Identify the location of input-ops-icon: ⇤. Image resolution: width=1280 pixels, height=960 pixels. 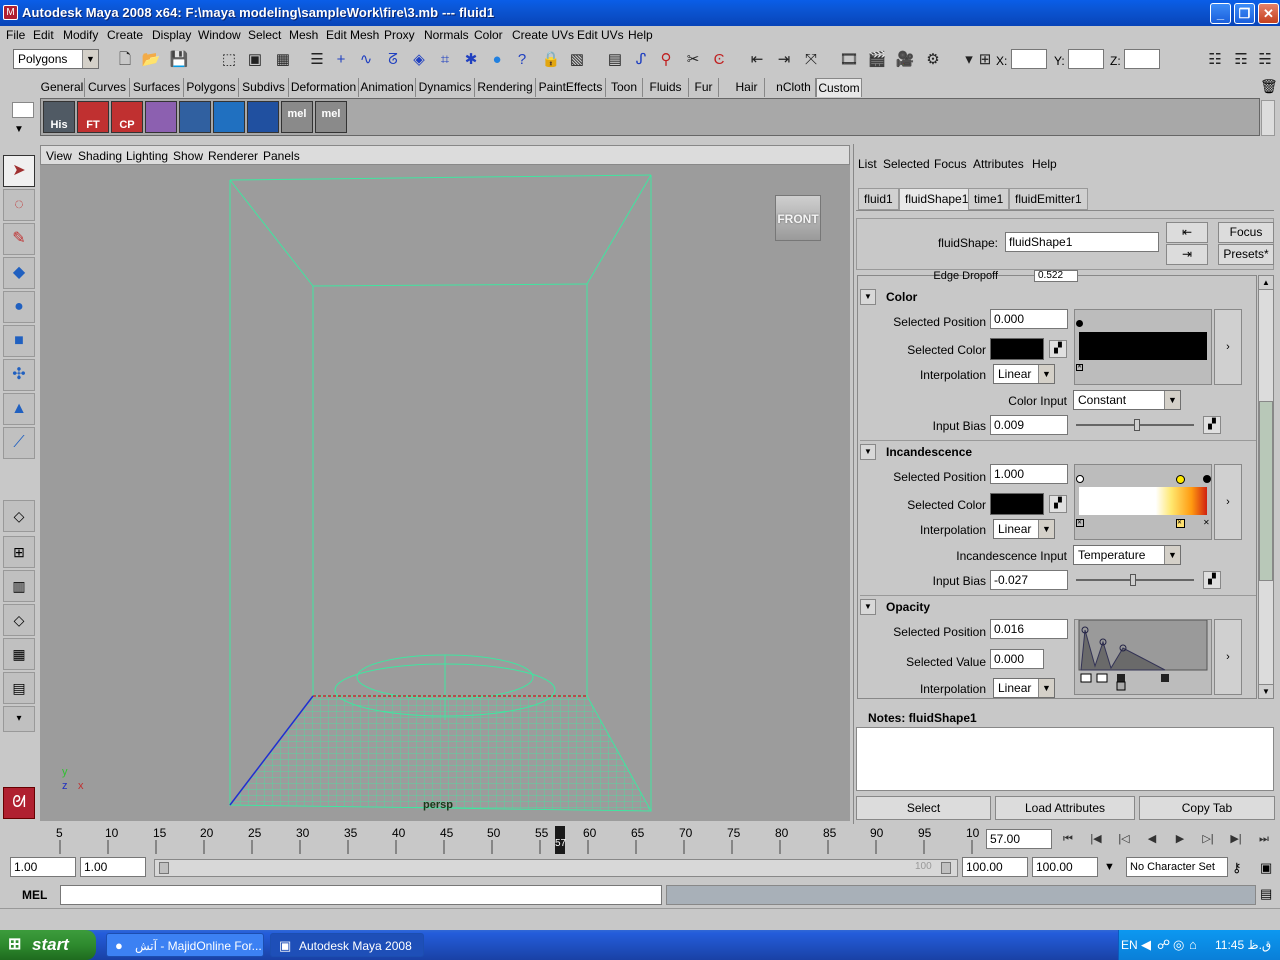
(757, 60).